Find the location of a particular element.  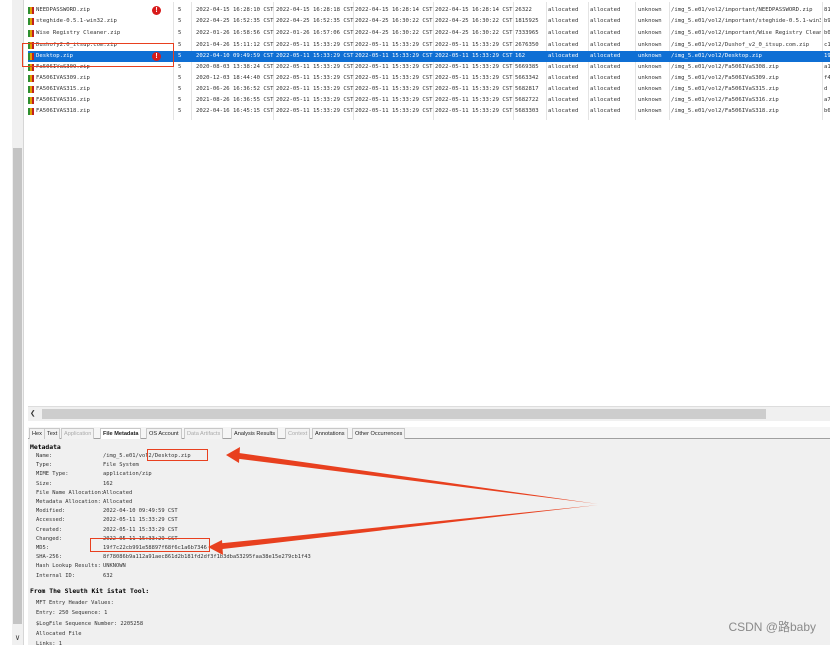

highlight-box-name is located at coordinates (177, 455).